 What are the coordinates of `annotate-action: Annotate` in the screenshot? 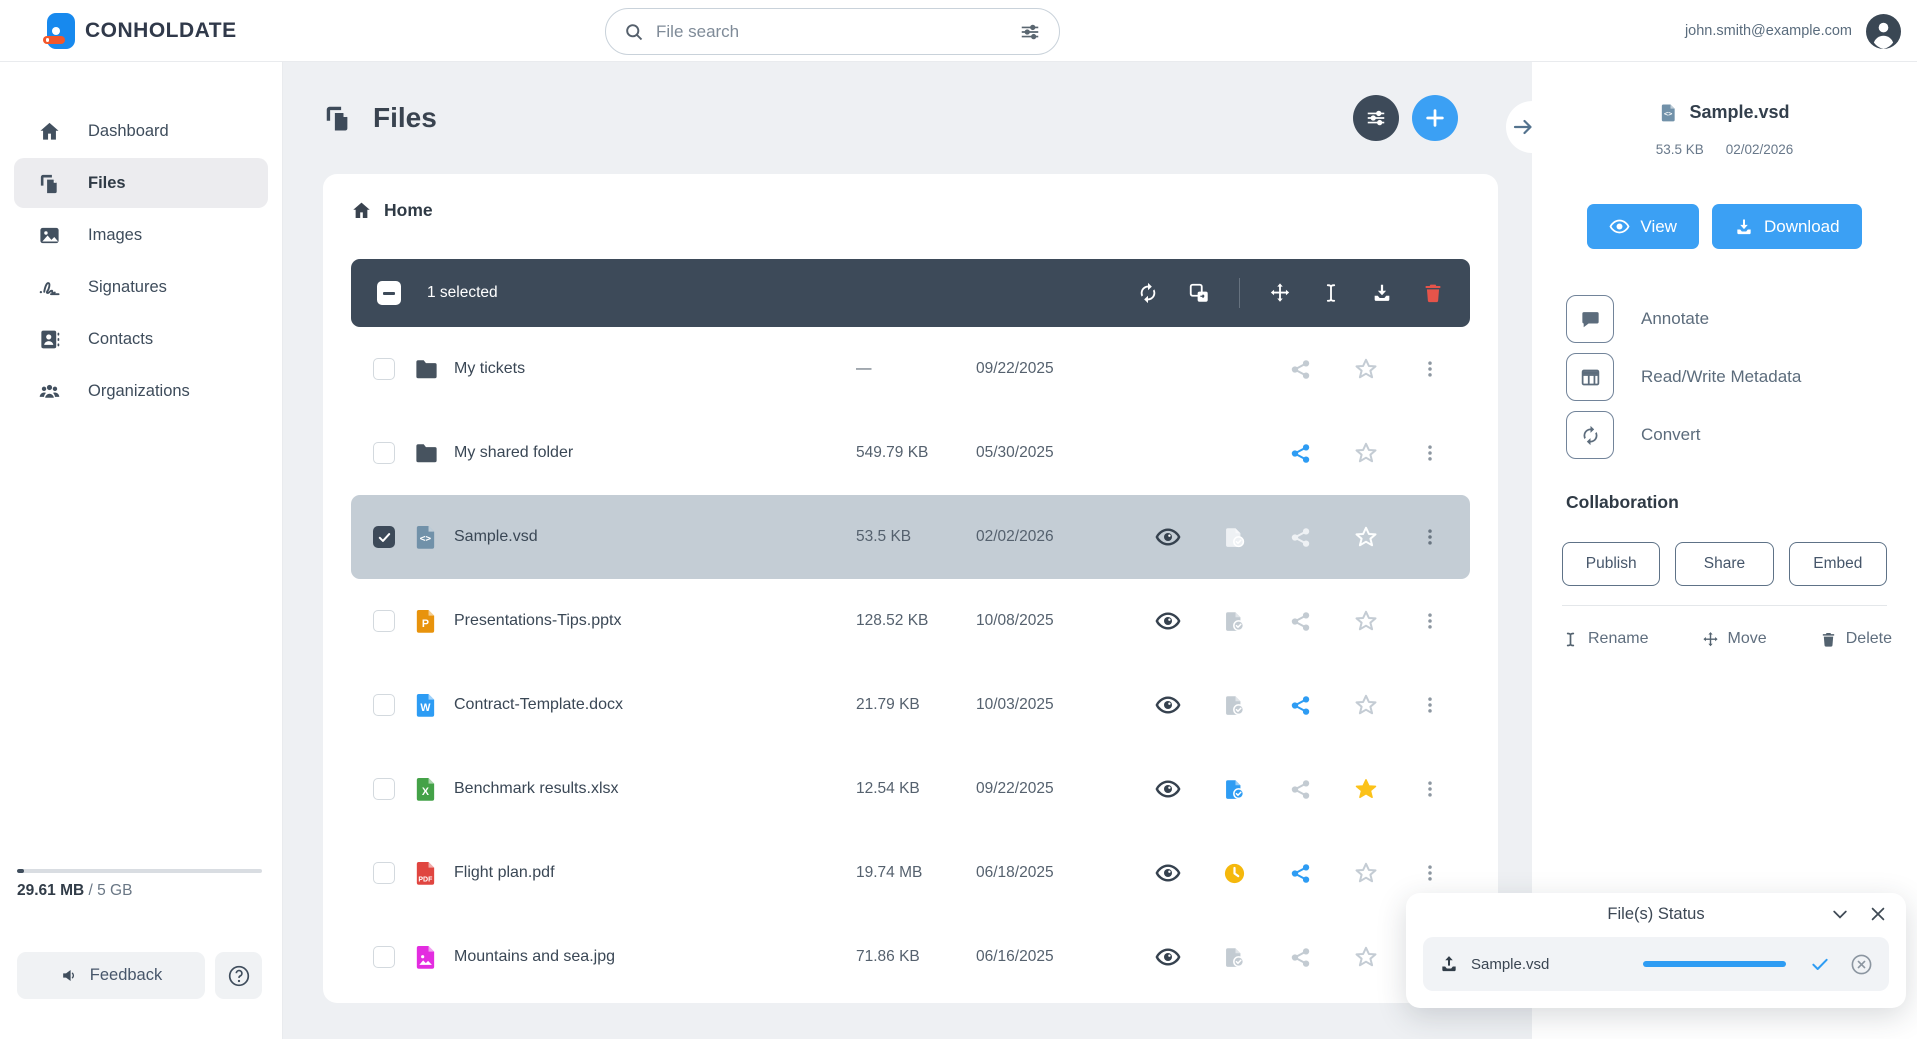 It's located at (1683, 319).